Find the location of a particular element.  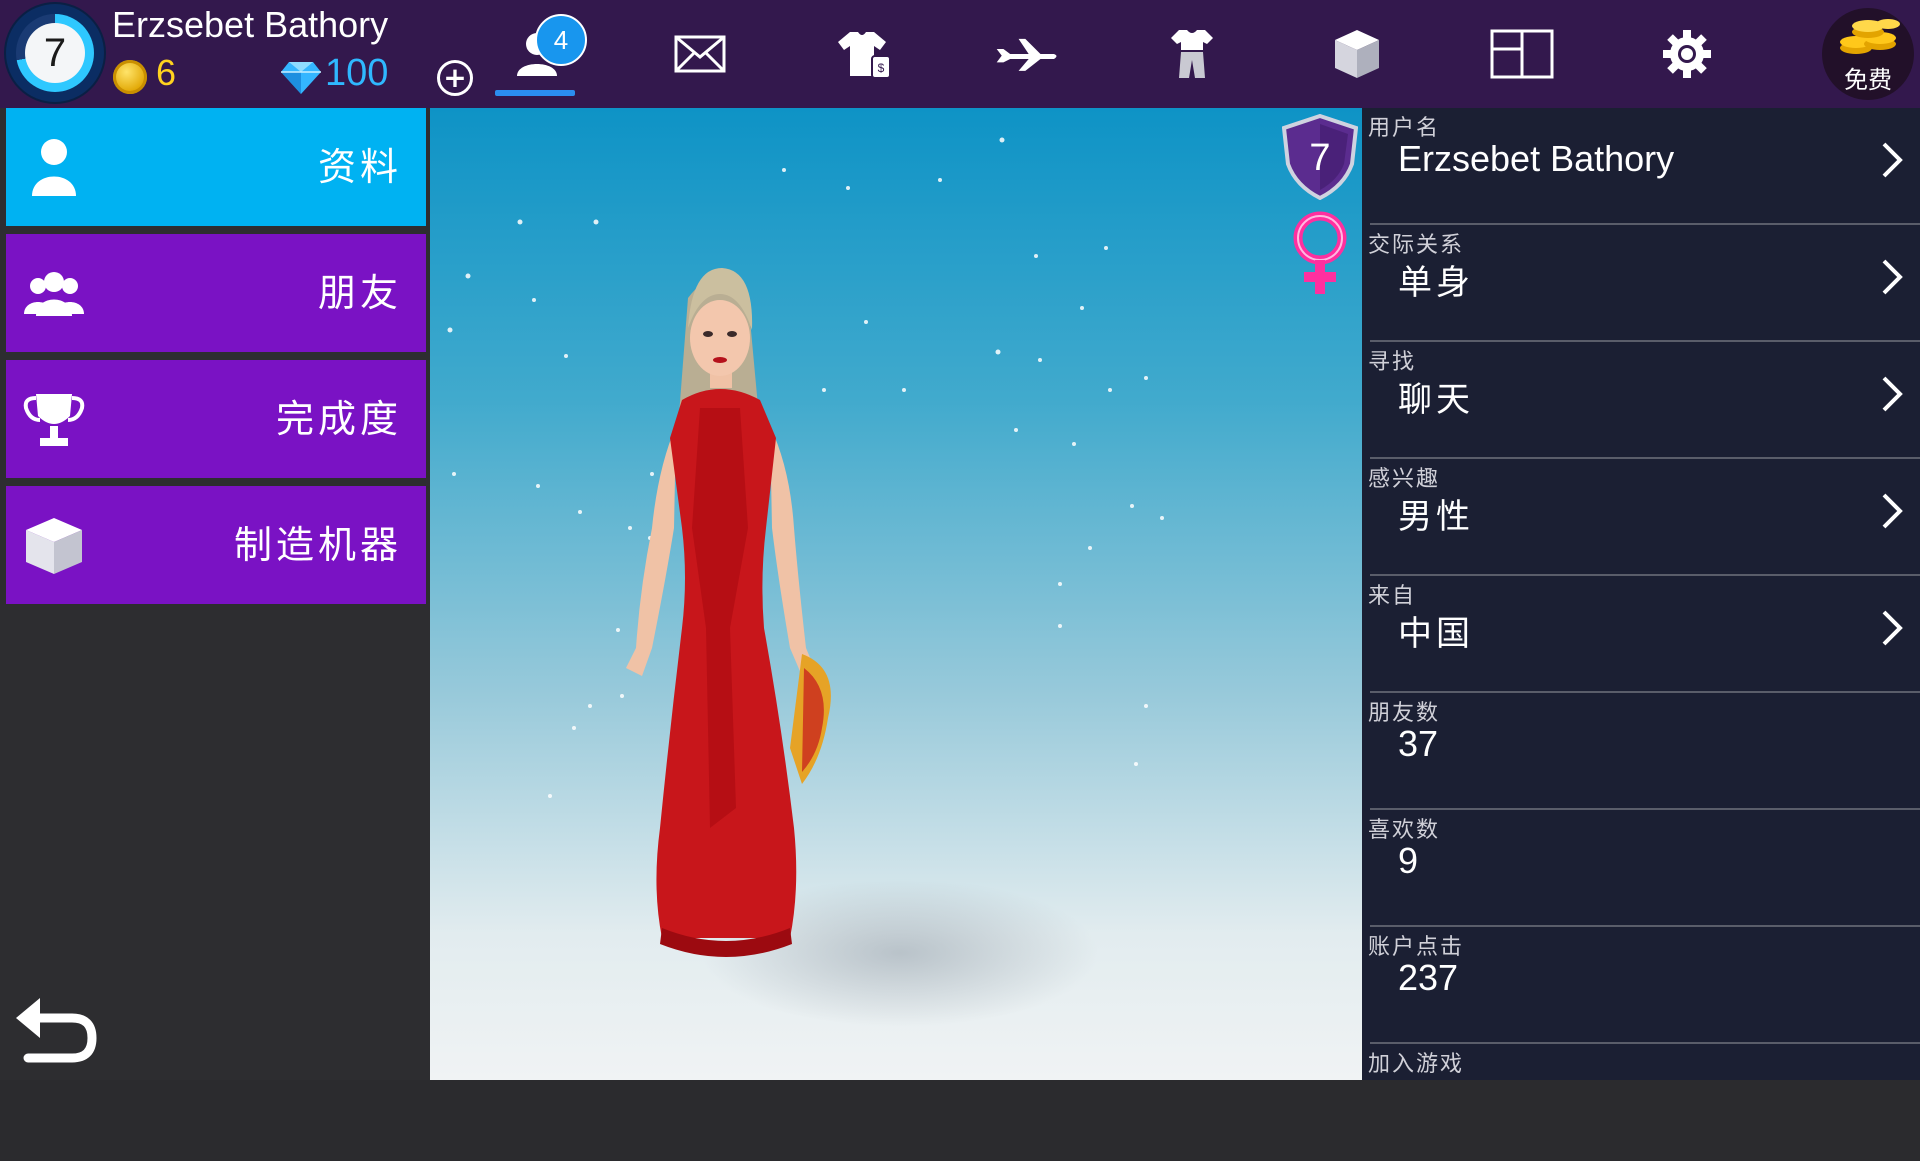

outfit-icon is located at coordinates (1192, 54).